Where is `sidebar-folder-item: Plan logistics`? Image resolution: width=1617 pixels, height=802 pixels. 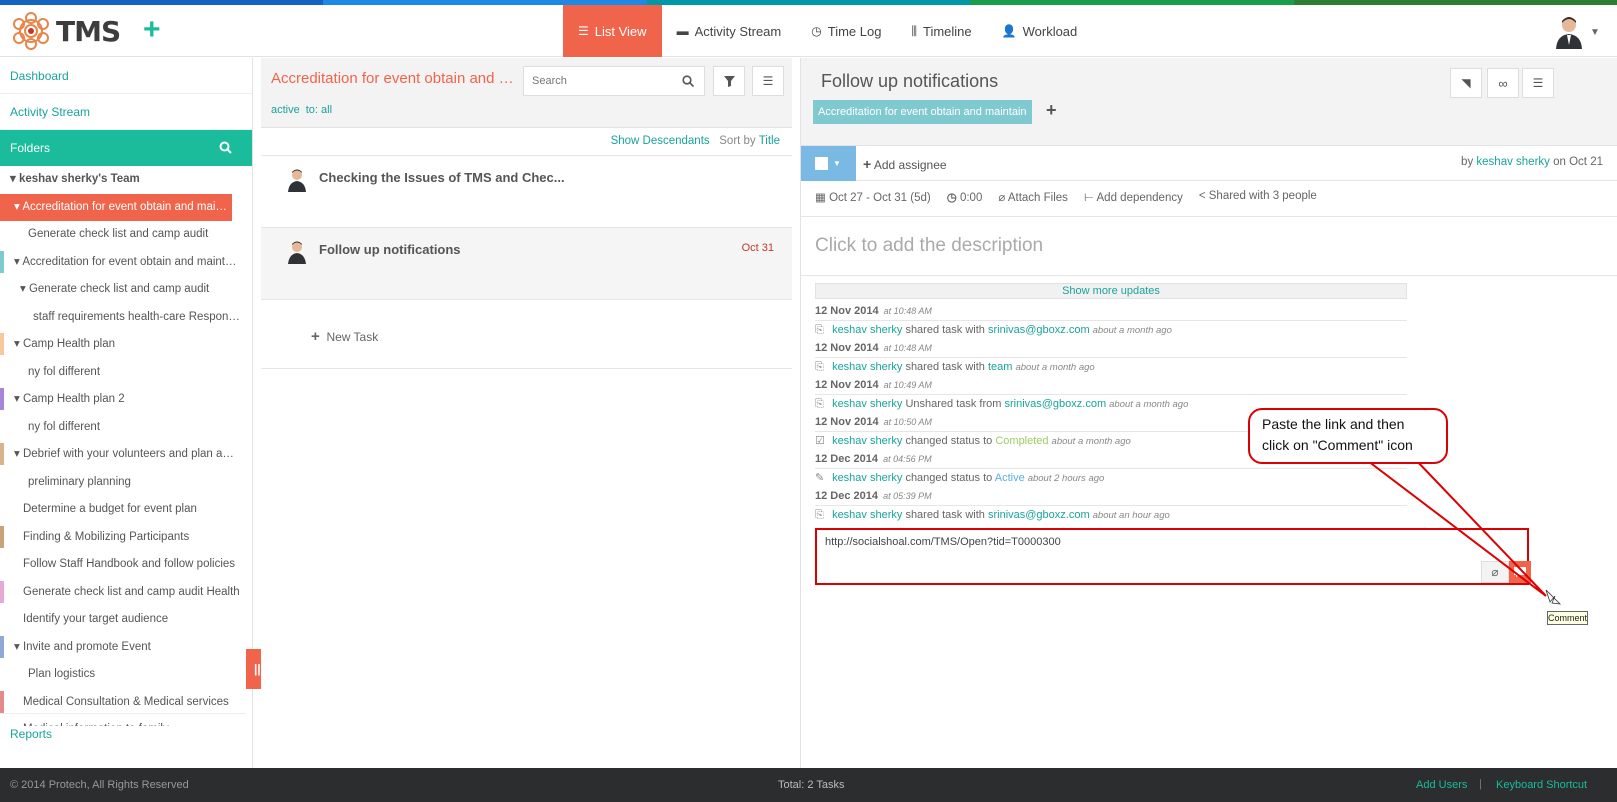 sidebar-folder-item: Plan logistics is located at coordinates (120, 675).